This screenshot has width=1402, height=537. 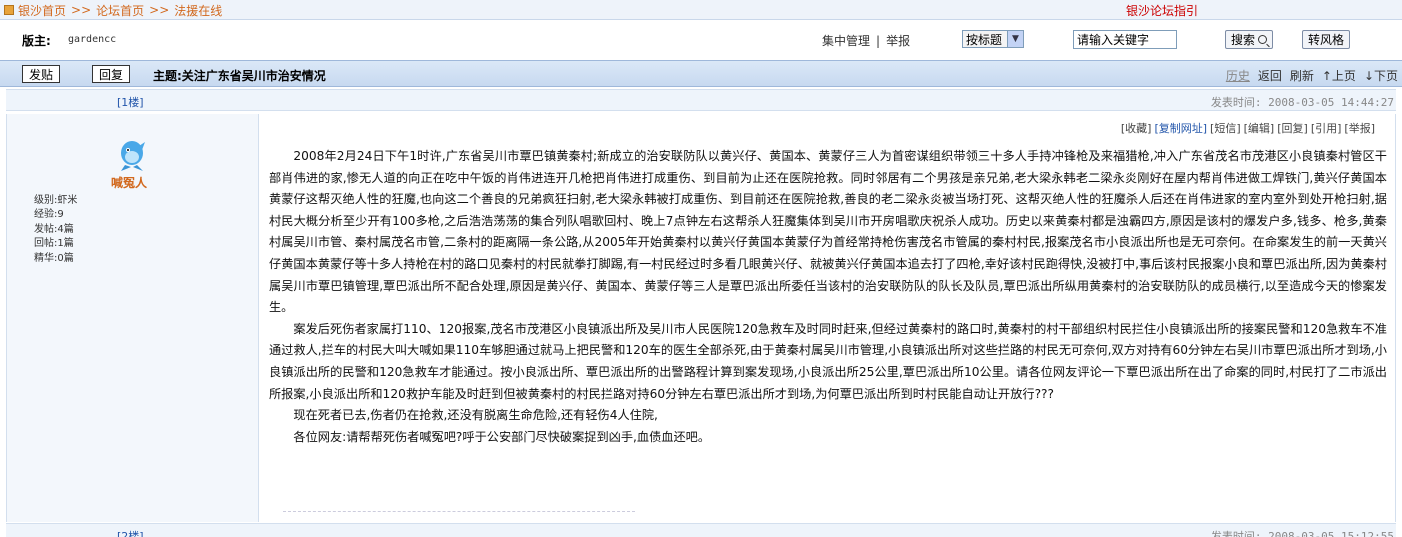 I want to click on home-icon, so click(x=9, y=10).